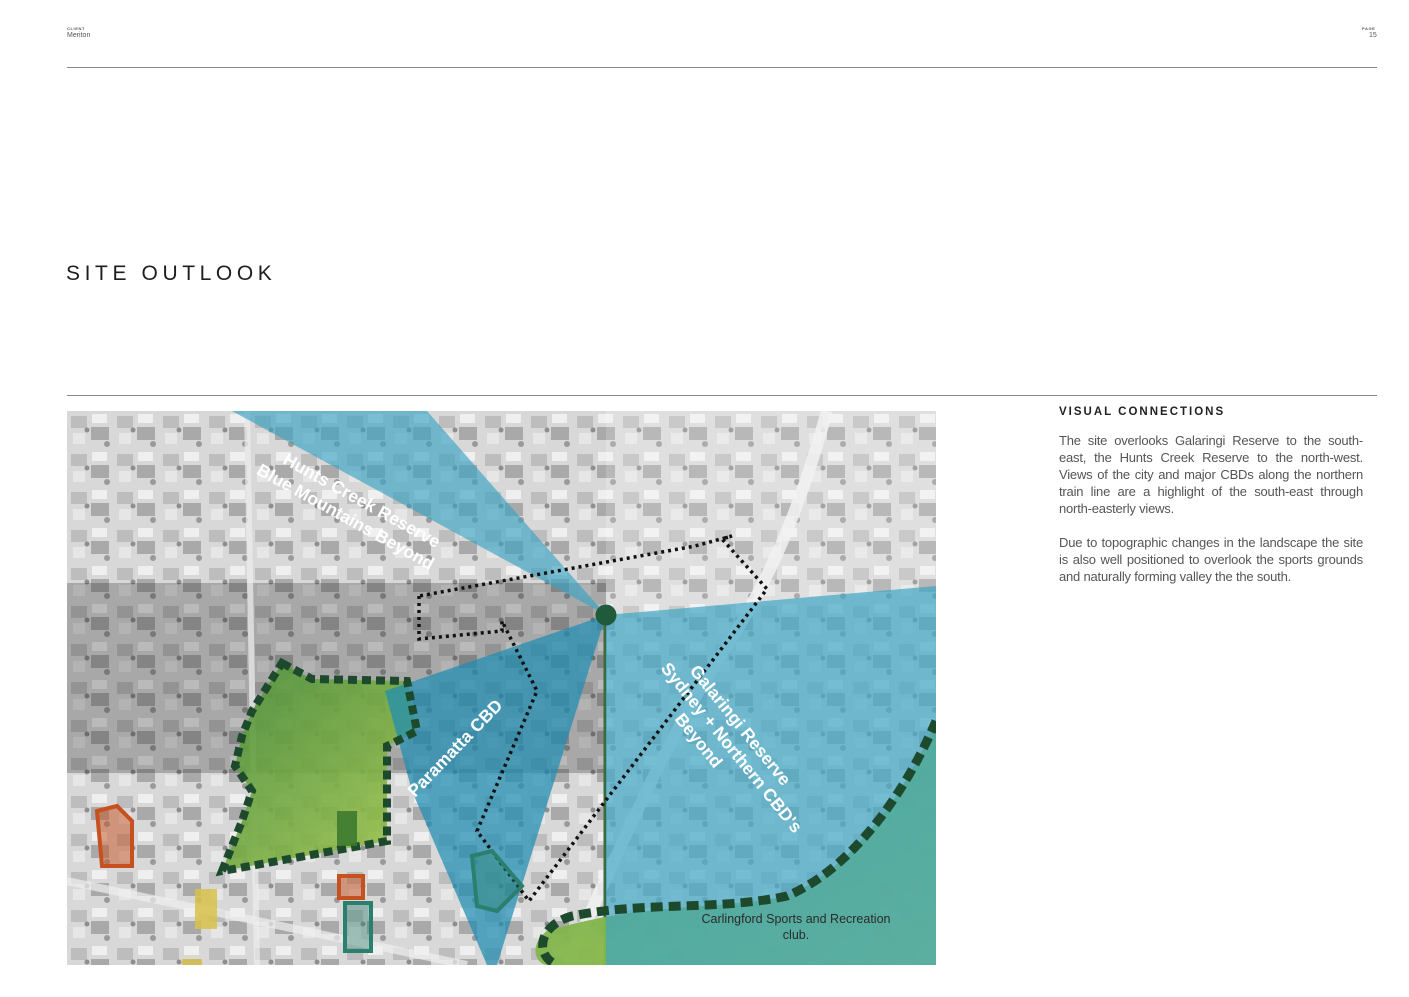 This screenshot has height=997, width=1409. I want to click on label-carlingford-line2: club., so click(796, 935).